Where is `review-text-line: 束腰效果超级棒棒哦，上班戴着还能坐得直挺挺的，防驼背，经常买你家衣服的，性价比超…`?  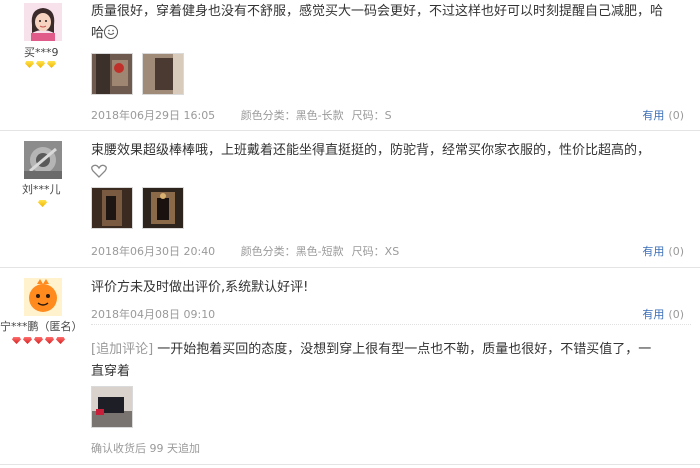 review-text-line: 束腰效果超级棒棒哦，上班戴着还能坐得直挺挺的，防驼背，经常买你家衣服的，性价比超… is located at coordinates (371, 150).